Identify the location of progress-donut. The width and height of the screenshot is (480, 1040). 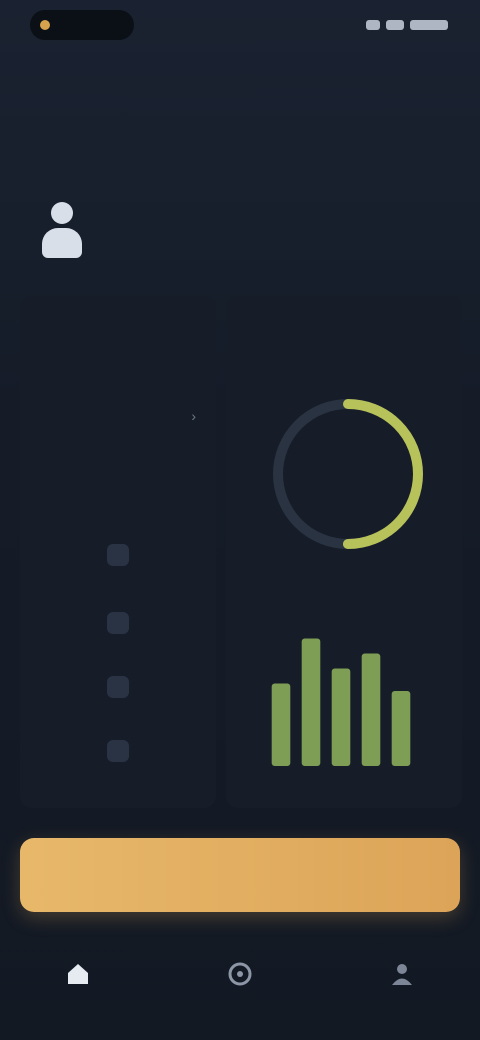
(348, 474).